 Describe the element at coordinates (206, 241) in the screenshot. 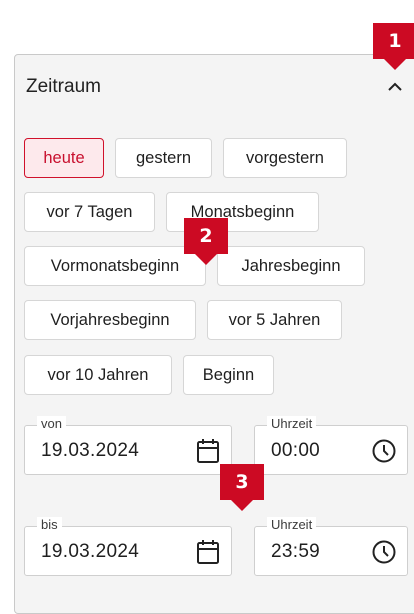

I see `callout-badge-2: 2` at that location.